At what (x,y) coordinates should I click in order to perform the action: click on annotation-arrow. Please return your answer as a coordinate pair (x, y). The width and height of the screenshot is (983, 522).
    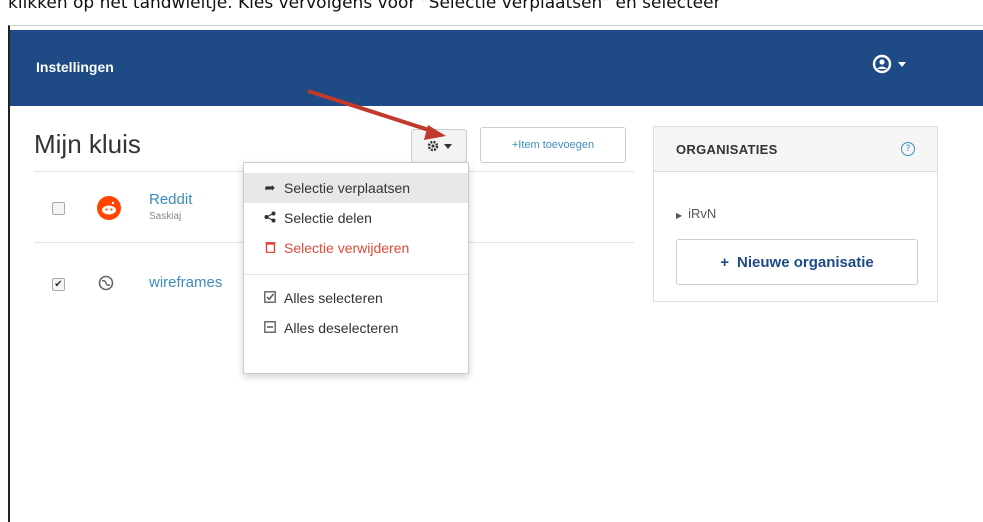
    Looking at the image, I should click on (376, 114).